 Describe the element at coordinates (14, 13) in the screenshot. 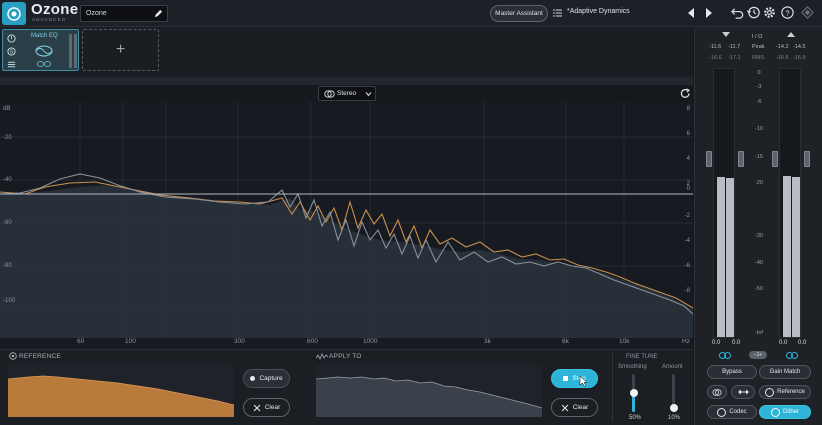

I see `ozone-logo-icon` at that location.